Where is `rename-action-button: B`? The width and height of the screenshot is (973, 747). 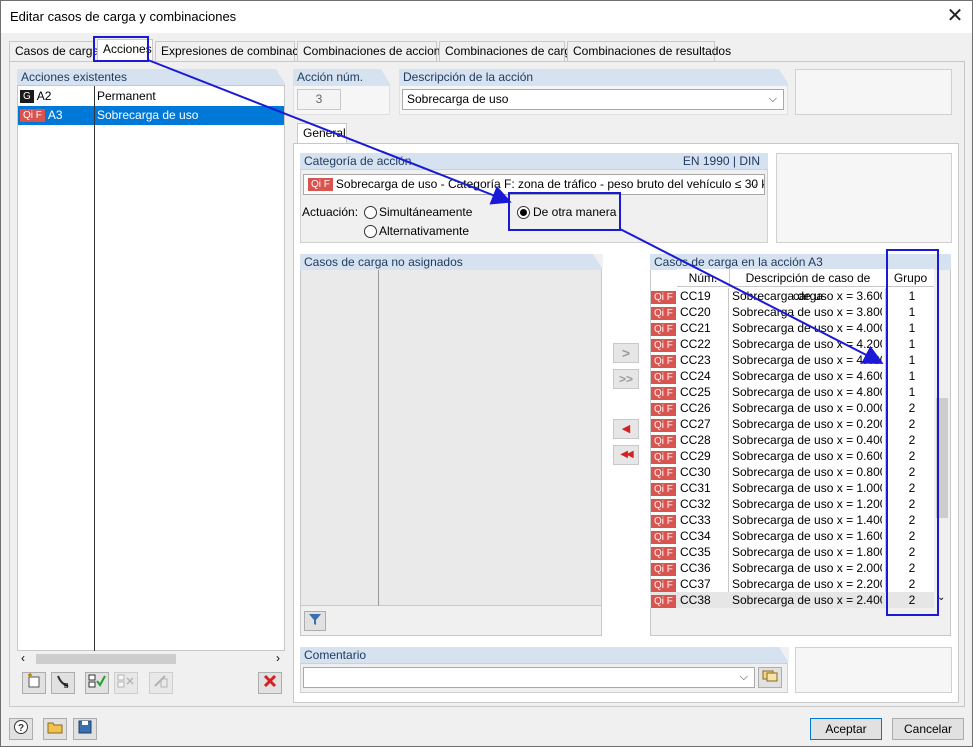 rename-action-button: B is located at coordinates (63, 683).